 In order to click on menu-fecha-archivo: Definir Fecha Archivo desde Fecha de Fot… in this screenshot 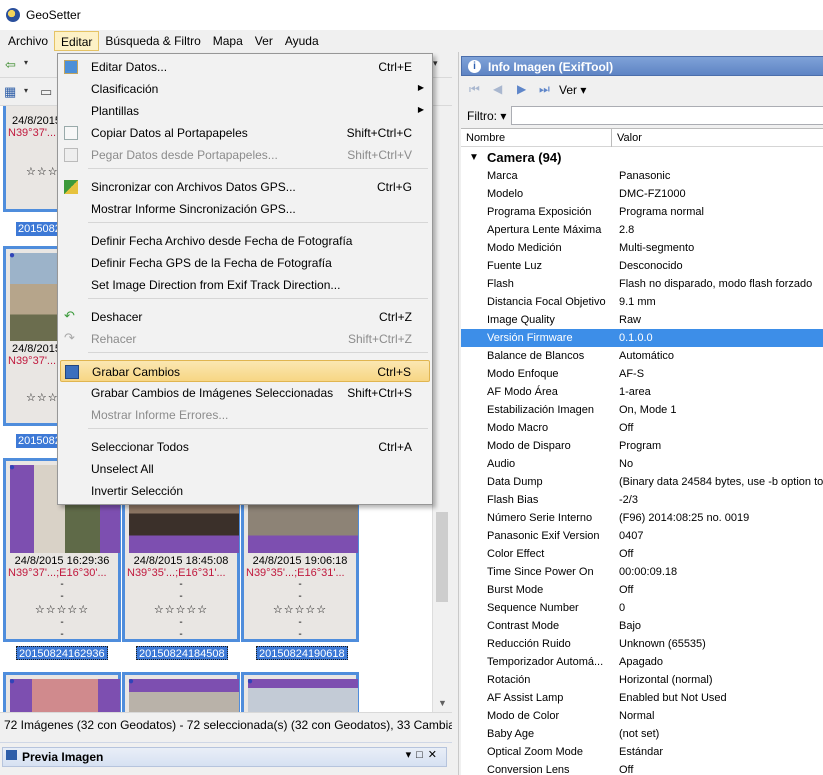, I will do `click(245, 241)`.